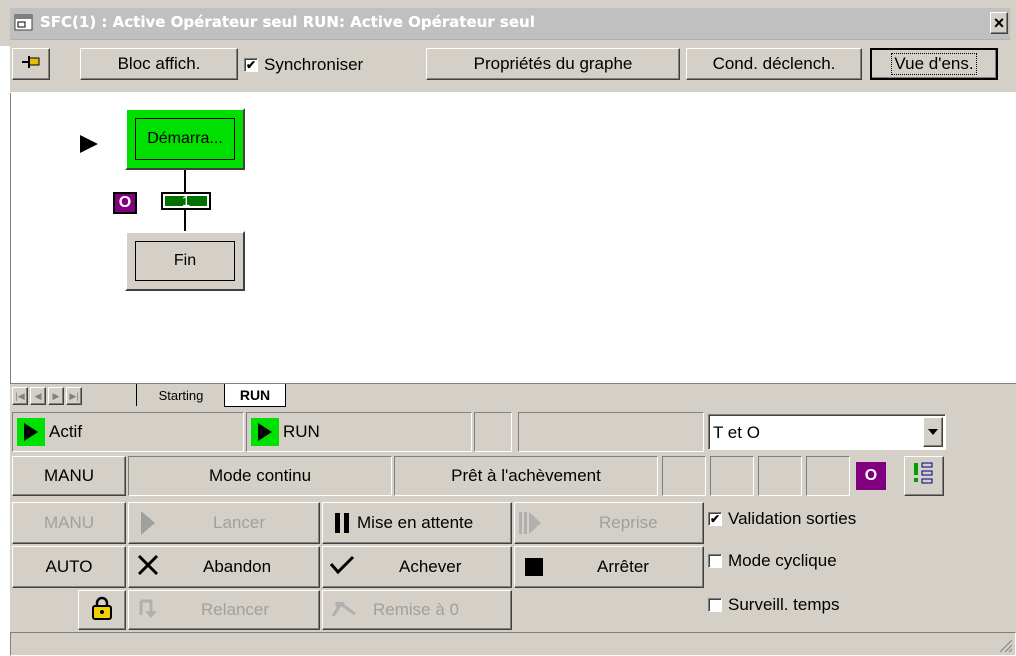  What do you see at coordinates (148, 567) in the screenshot?
I see `abandon-x-icon` at bounding box center [148, 567].